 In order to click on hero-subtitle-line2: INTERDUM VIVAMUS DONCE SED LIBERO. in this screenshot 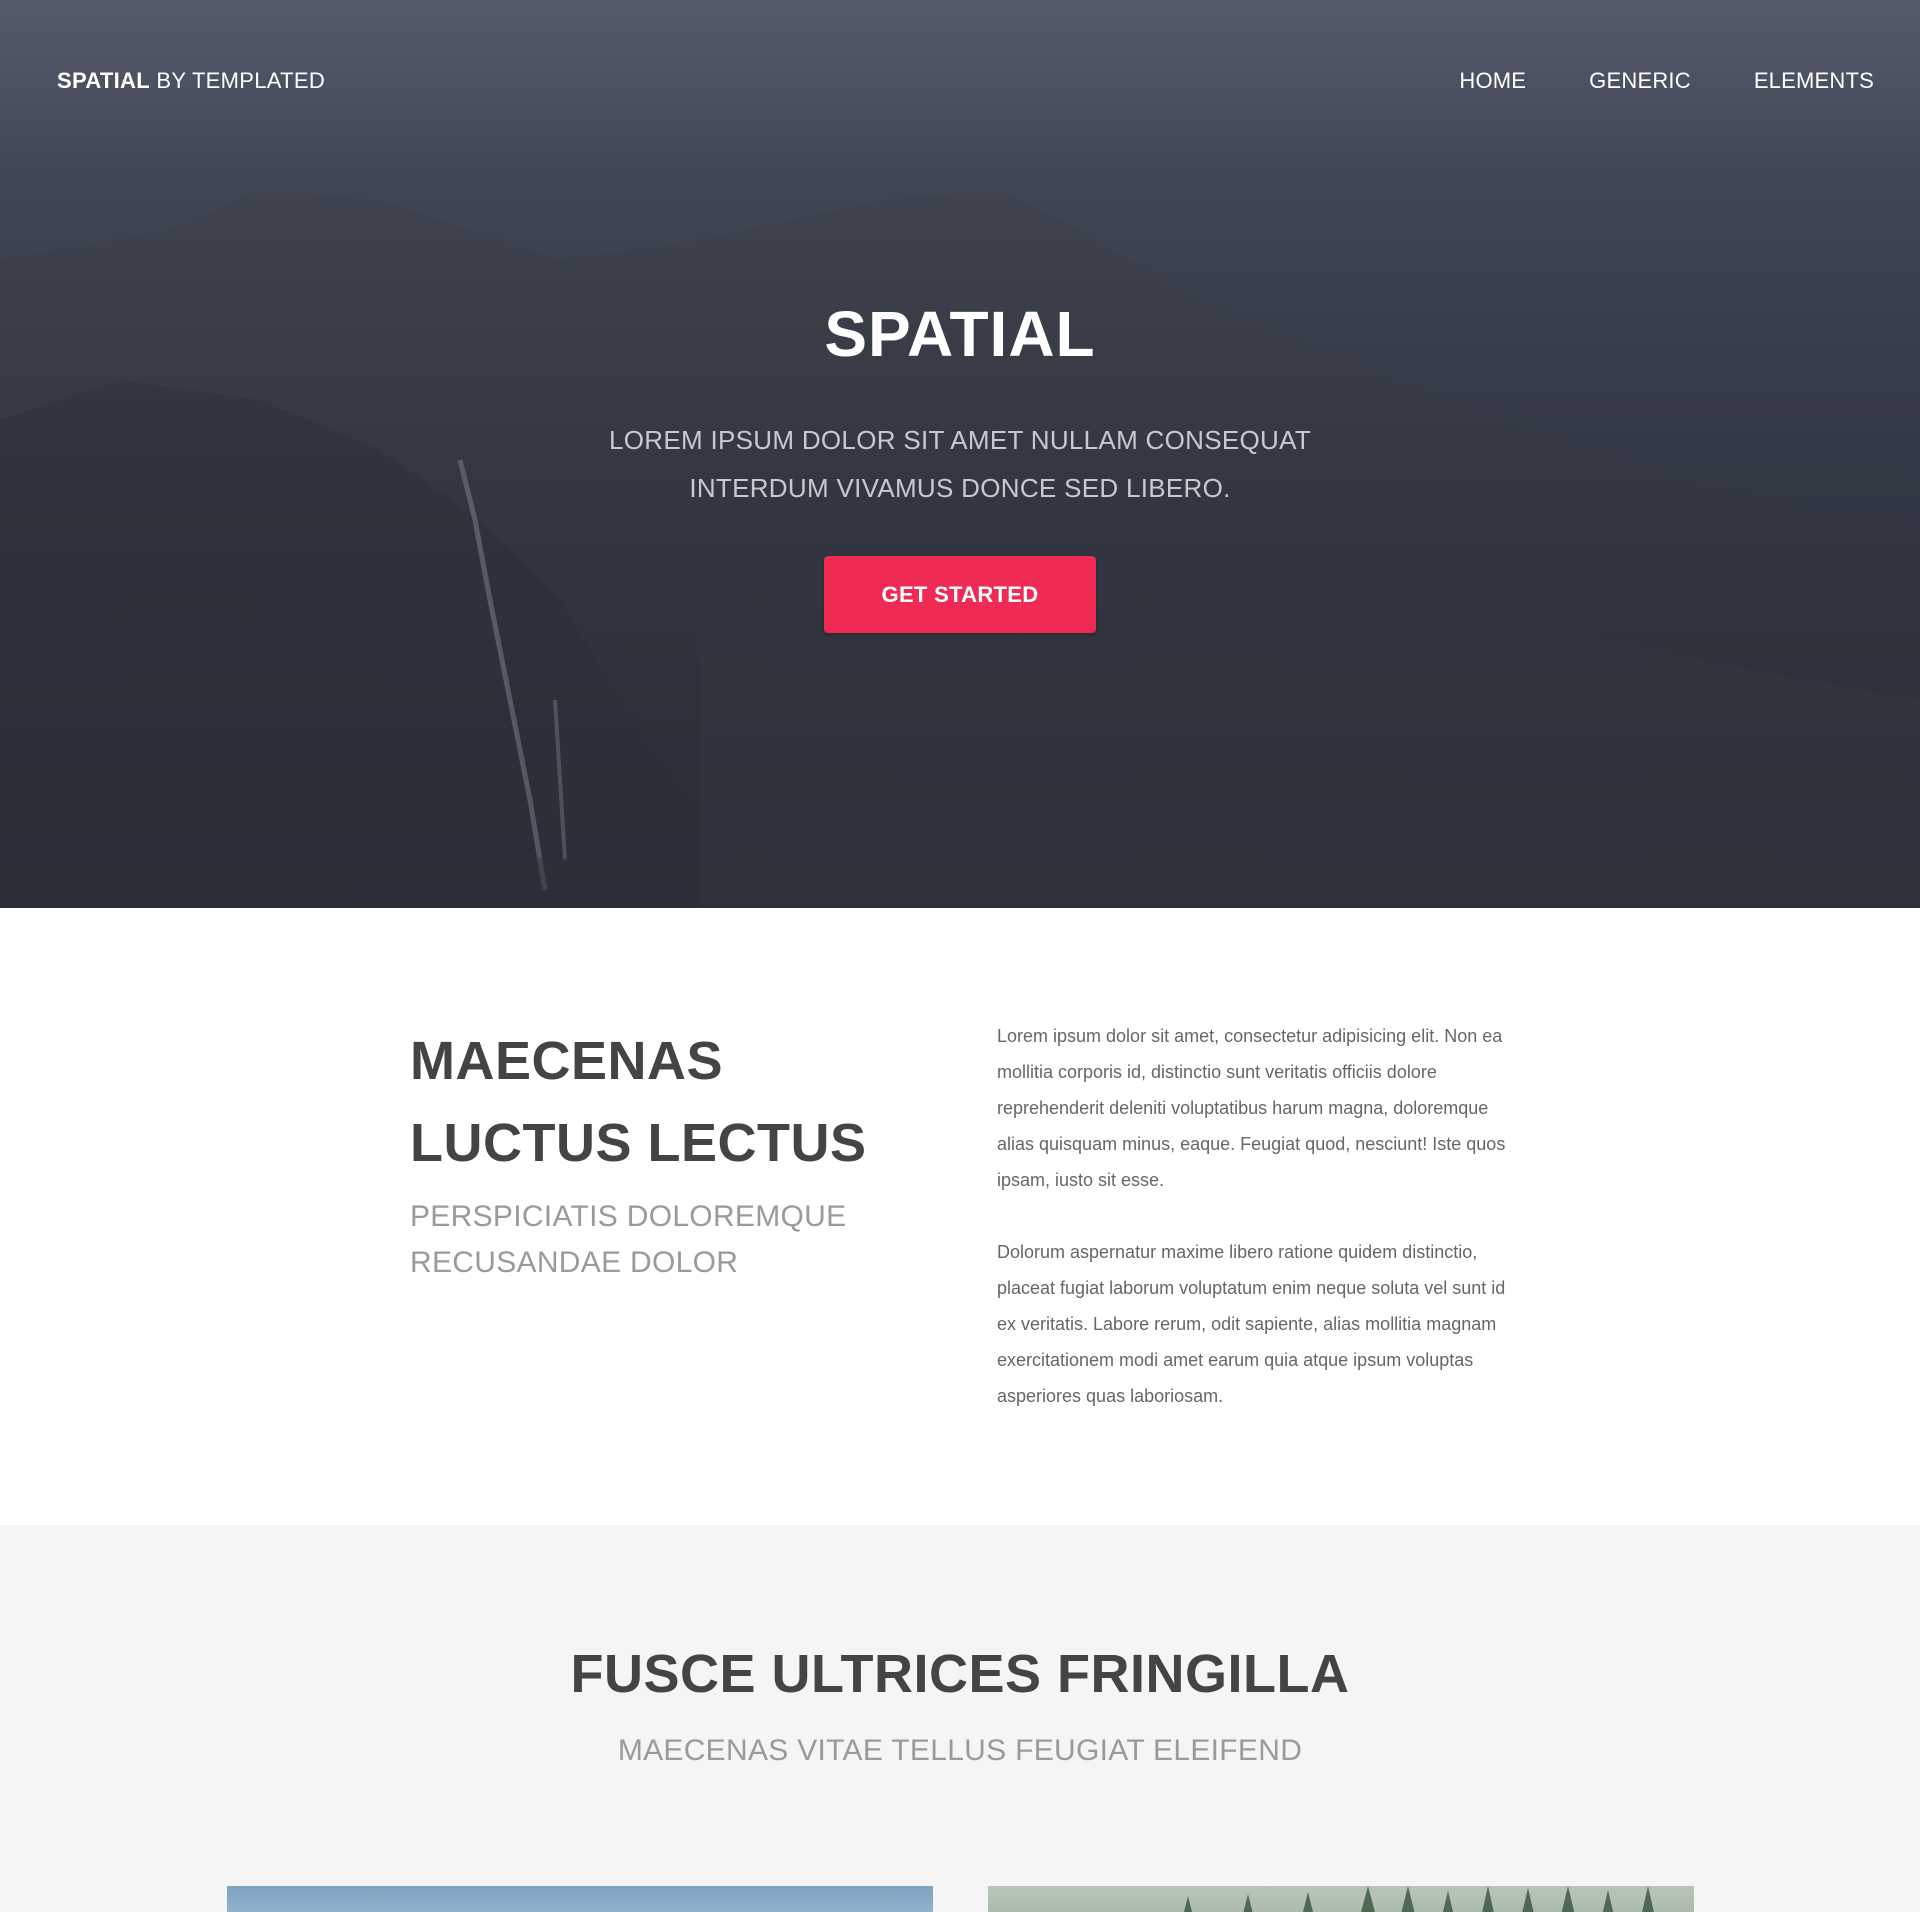, I will do `click(960, 488)`.